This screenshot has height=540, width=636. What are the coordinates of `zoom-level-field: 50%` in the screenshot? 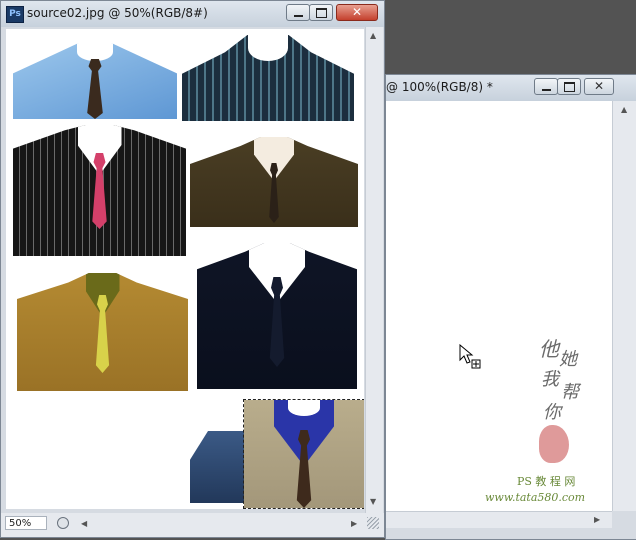 It's located at (26, 523).